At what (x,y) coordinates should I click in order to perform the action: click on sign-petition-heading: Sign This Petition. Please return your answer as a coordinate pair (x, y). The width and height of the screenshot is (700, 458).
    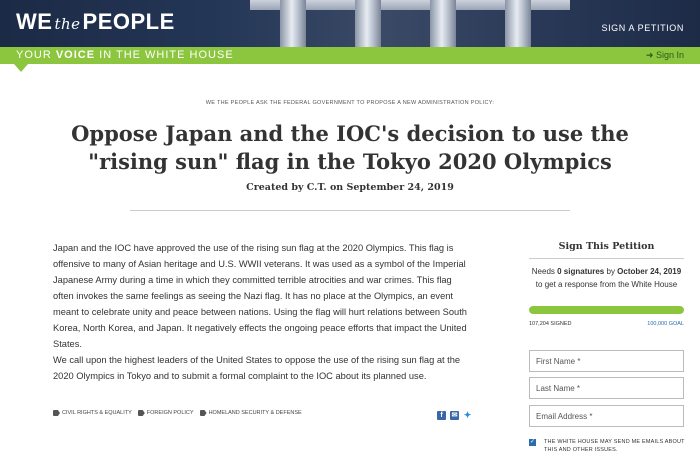
    Looking at the image, I should click on (606, 246).